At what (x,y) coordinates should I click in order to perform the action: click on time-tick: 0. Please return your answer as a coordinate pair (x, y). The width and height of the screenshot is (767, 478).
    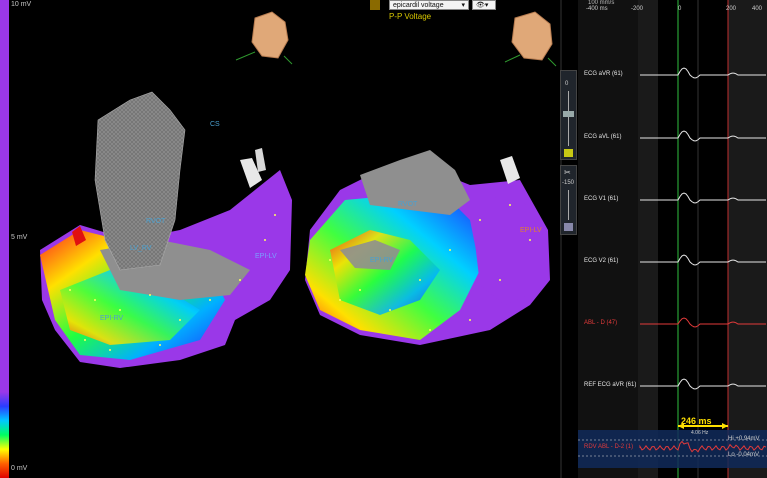
    Looking at the image, I should click on (680, 9).